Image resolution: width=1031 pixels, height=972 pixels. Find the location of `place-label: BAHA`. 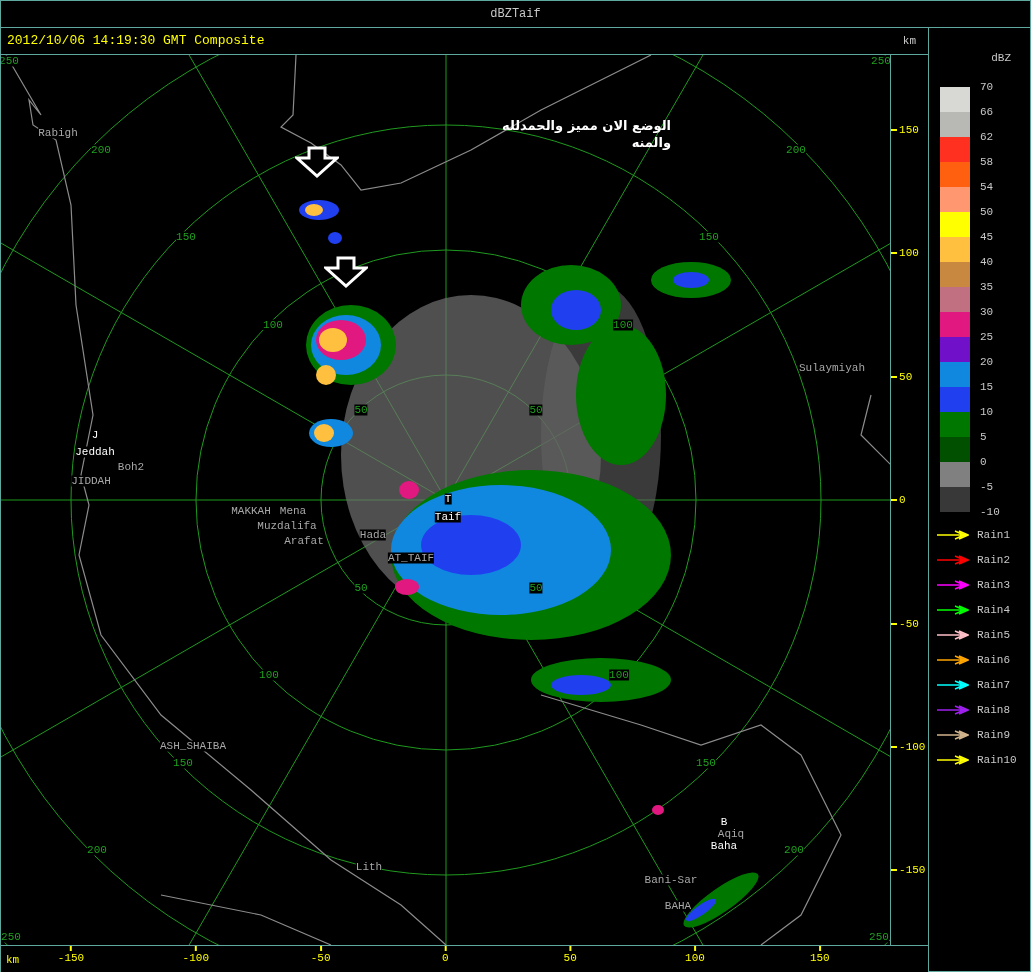

place-label: BAHA is located at coordinates (678, 906).